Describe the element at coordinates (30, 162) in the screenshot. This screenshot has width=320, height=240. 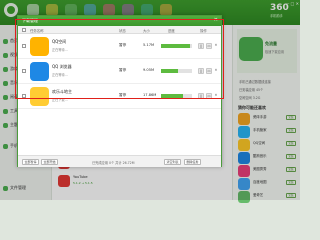
I see `pause-all-button: 全部暂停` at that location.